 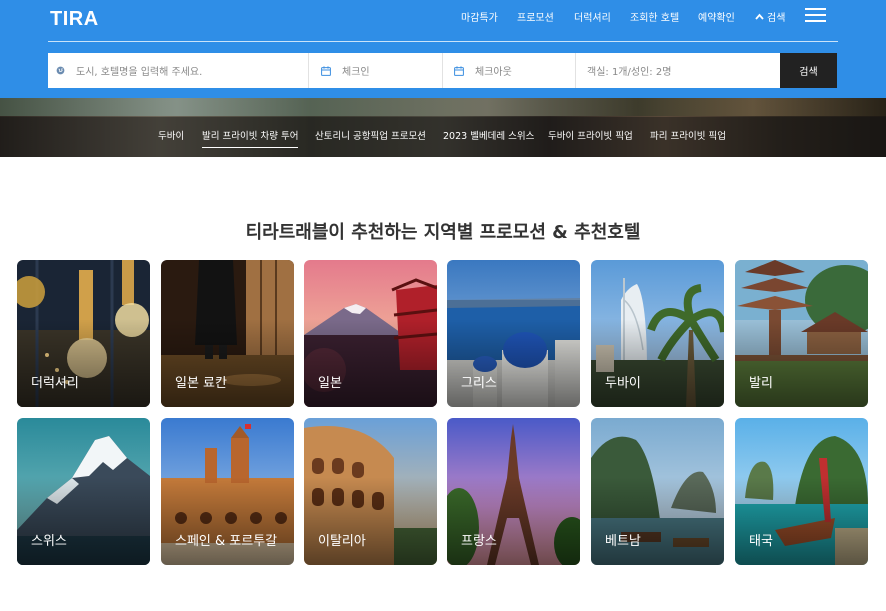 I want to click on region-label: 프랑스, so click(x=479, y=541).